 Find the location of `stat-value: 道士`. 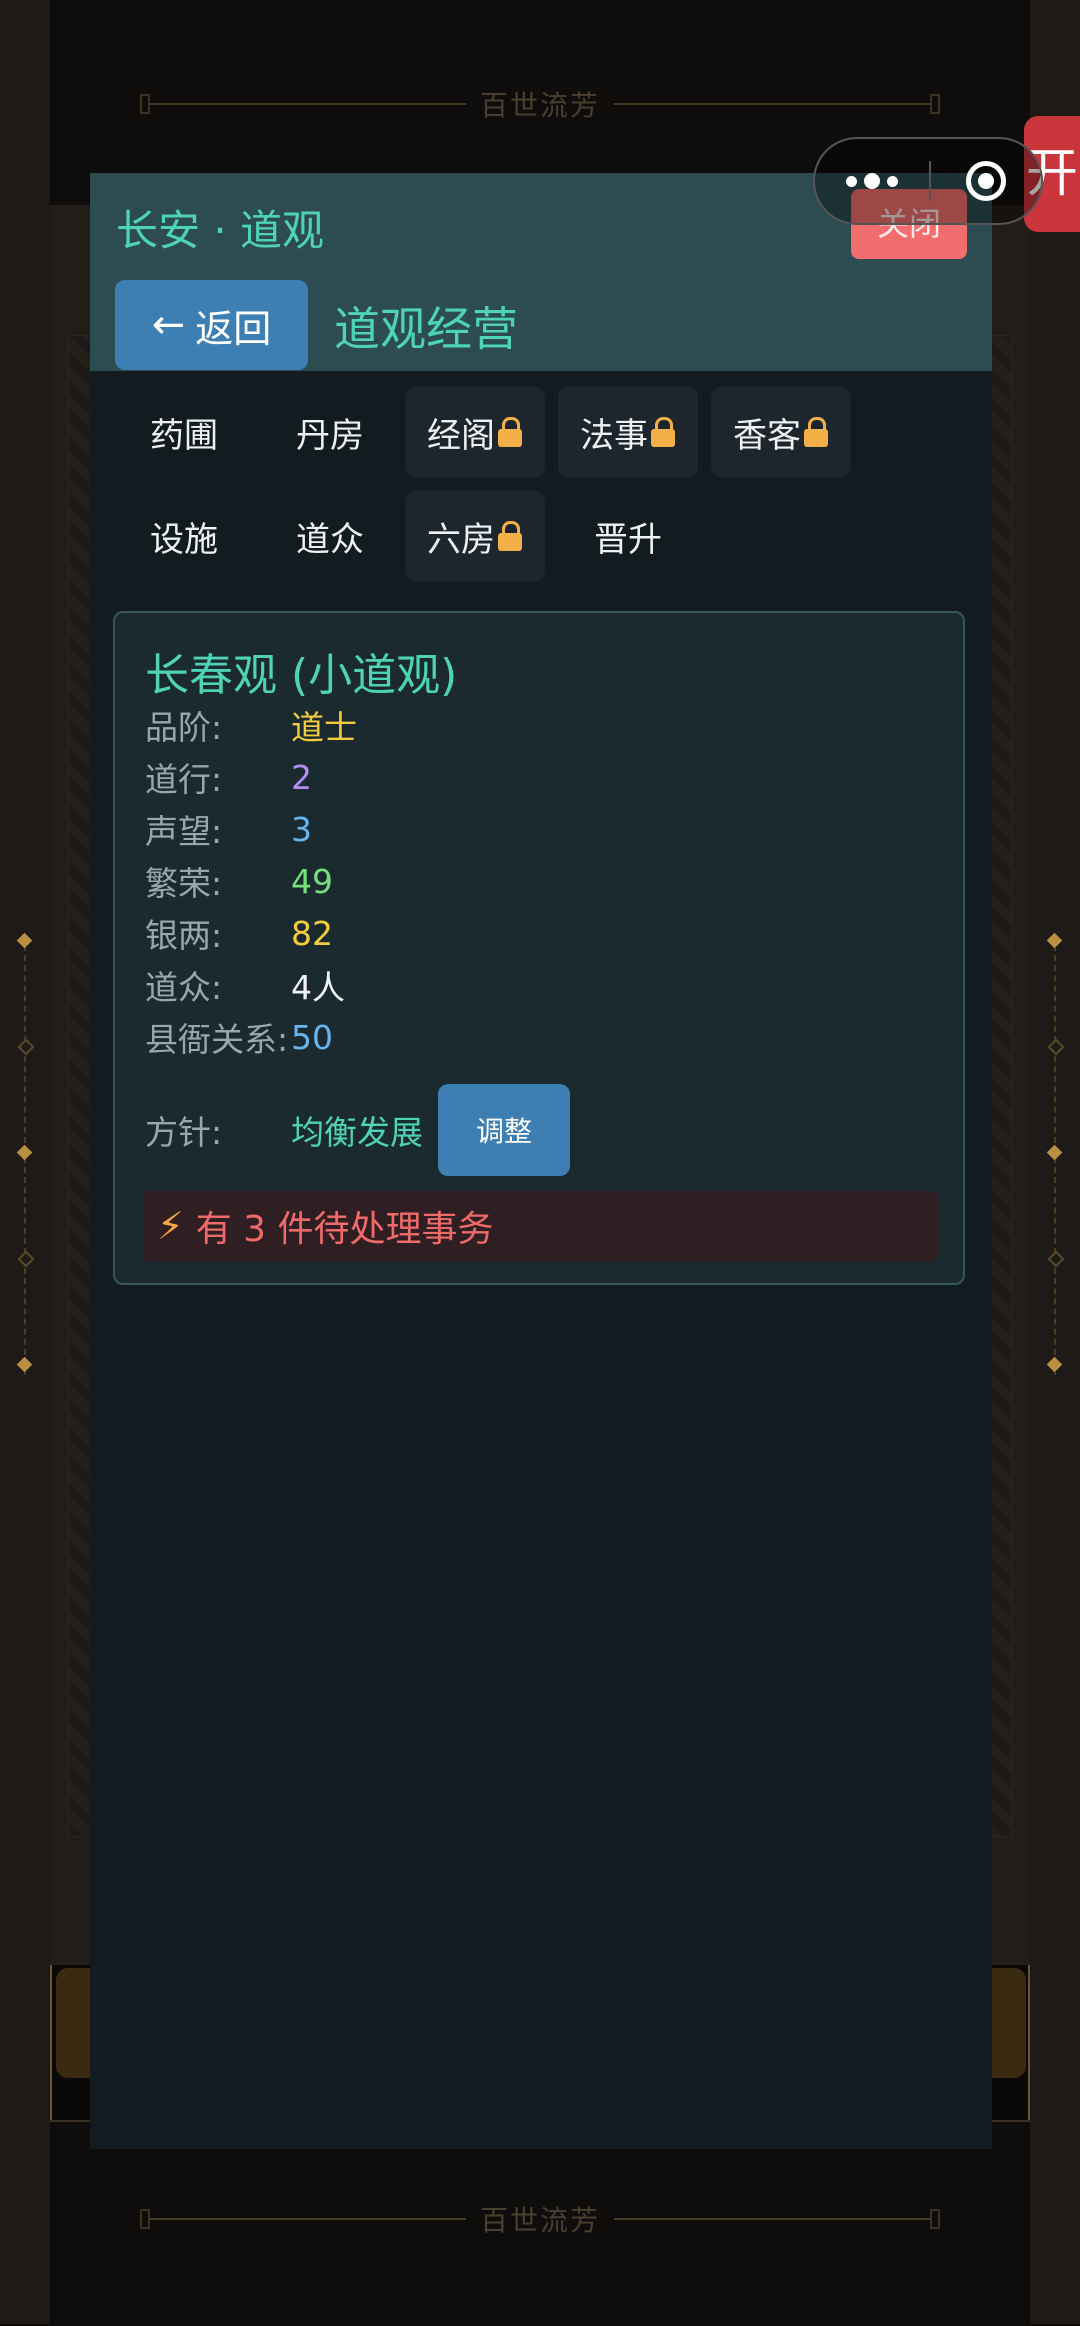

stat-value: 道士 is located at coordinates (324, 727).